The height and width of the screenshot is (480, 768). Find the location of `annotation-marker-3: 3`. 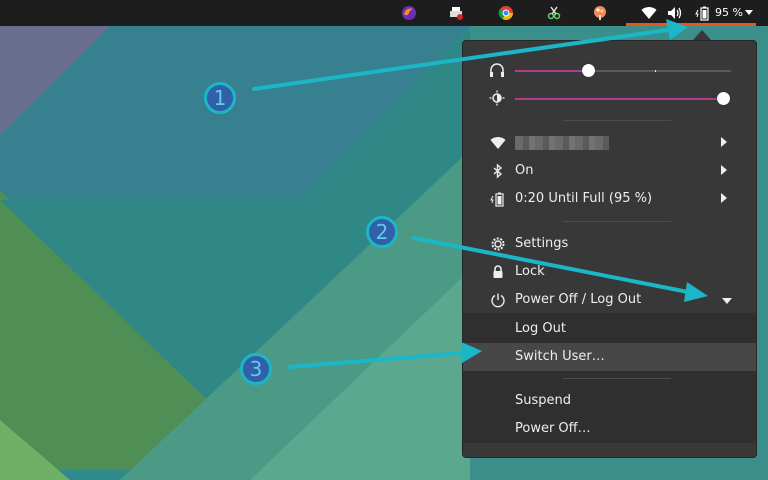

annotation-marker-3: 3 is located at coordinates (256, 369).